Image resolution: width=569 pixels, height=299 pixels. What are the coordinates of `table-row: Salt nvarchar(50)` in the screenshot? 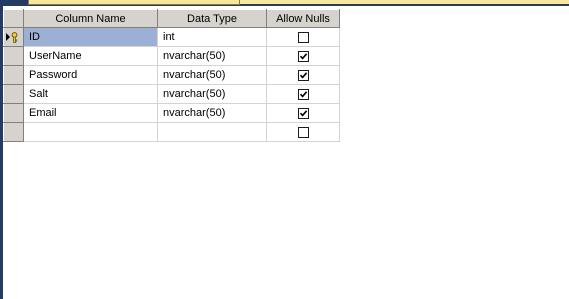 It's located at (171, 94).